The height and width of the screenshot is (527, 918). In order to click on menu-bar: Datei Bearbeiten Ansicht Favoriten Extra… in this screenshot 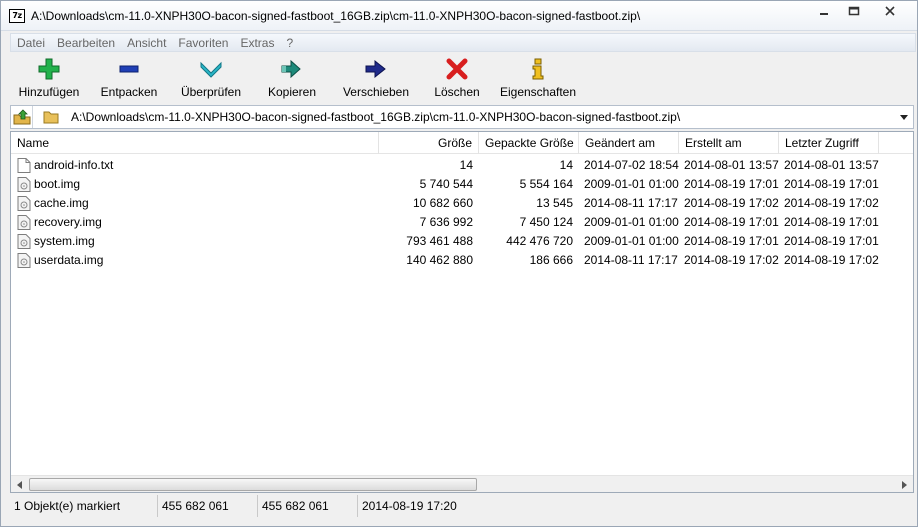, I will do `click(463, 42)`.